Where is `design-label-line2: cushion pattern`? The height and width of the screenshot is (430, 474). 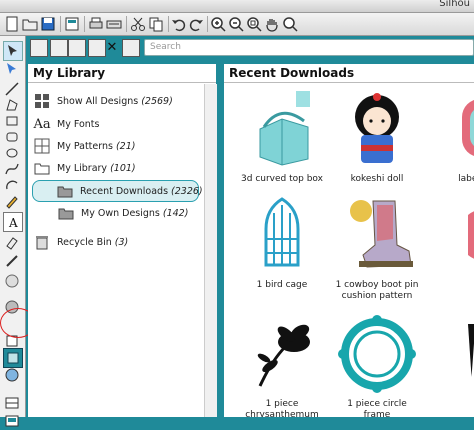 design-label-line2: cushion pattern is located at coordinates (377, 296).